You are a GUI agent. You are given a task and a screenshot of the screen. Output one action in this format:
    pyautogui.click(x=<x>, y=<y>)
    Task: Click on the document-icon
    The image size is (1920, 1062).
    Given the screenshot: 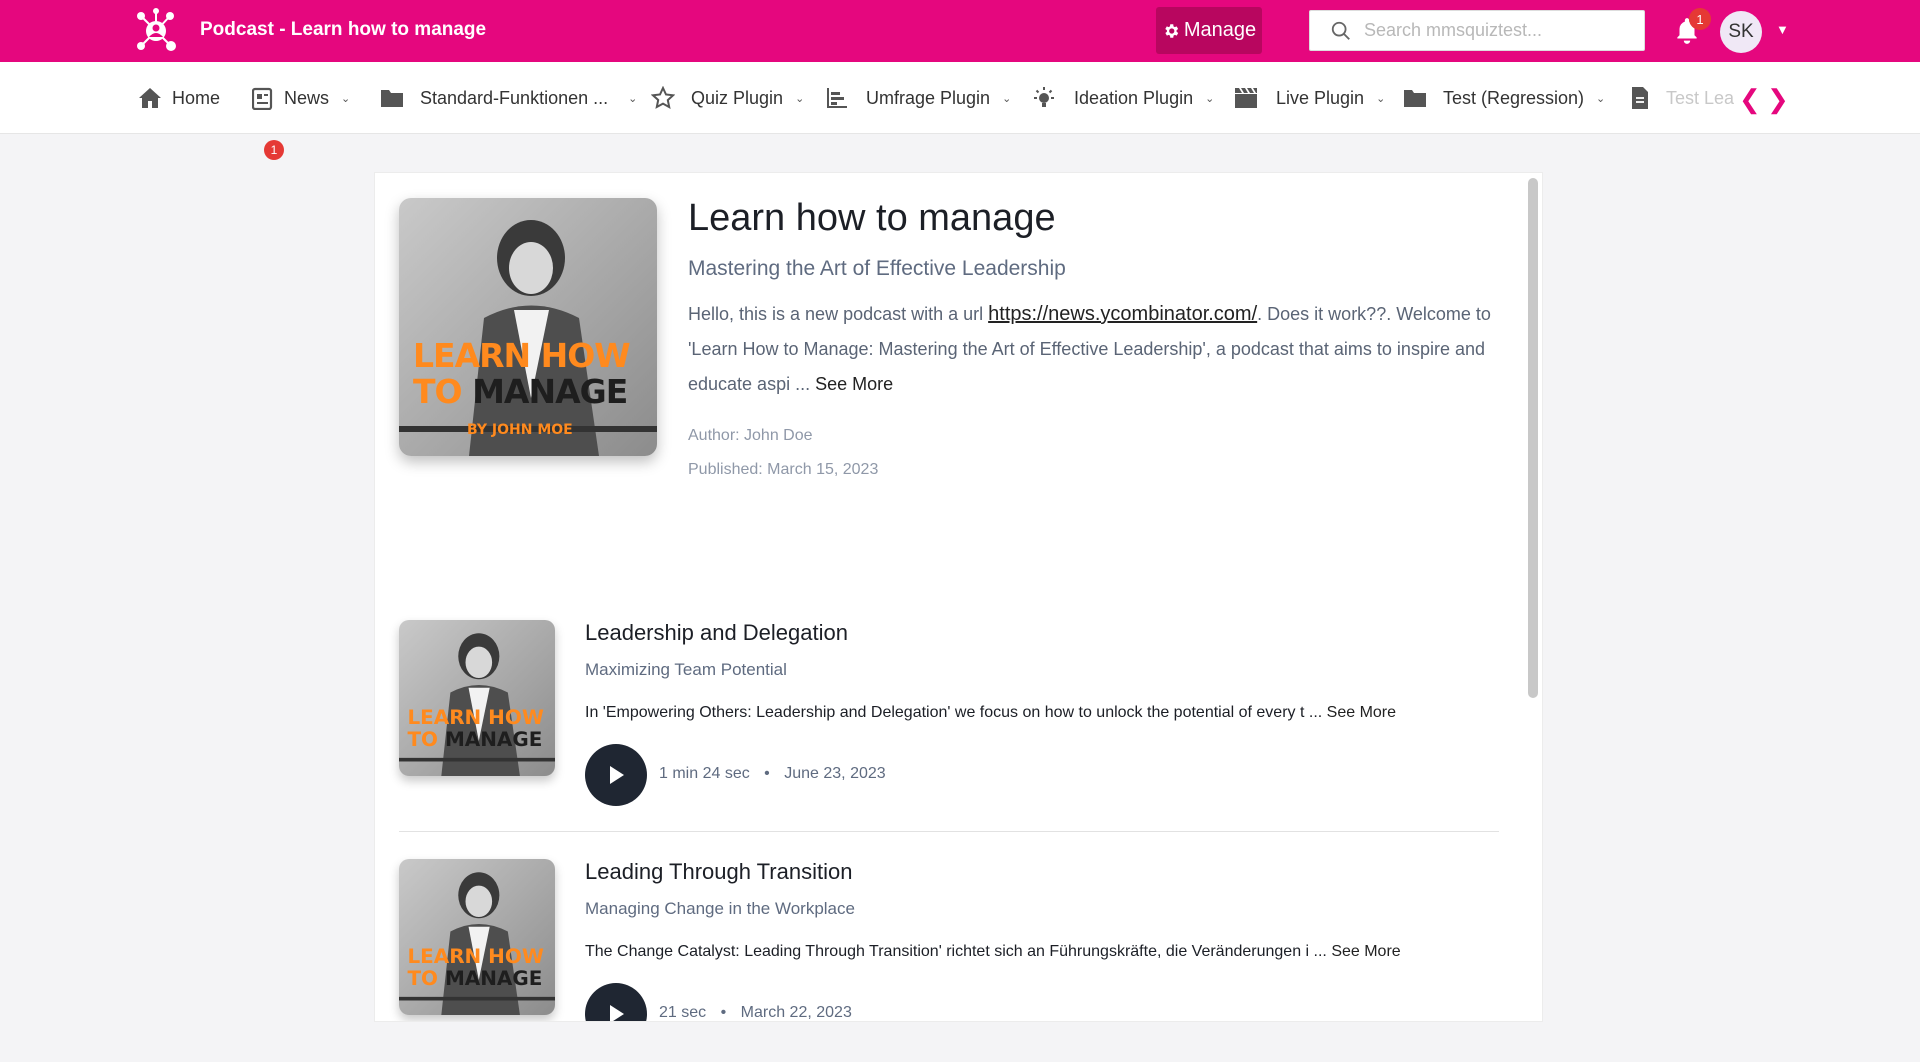 What is the action you would take?
    pyautogui.click(x=1640, y=98)
    